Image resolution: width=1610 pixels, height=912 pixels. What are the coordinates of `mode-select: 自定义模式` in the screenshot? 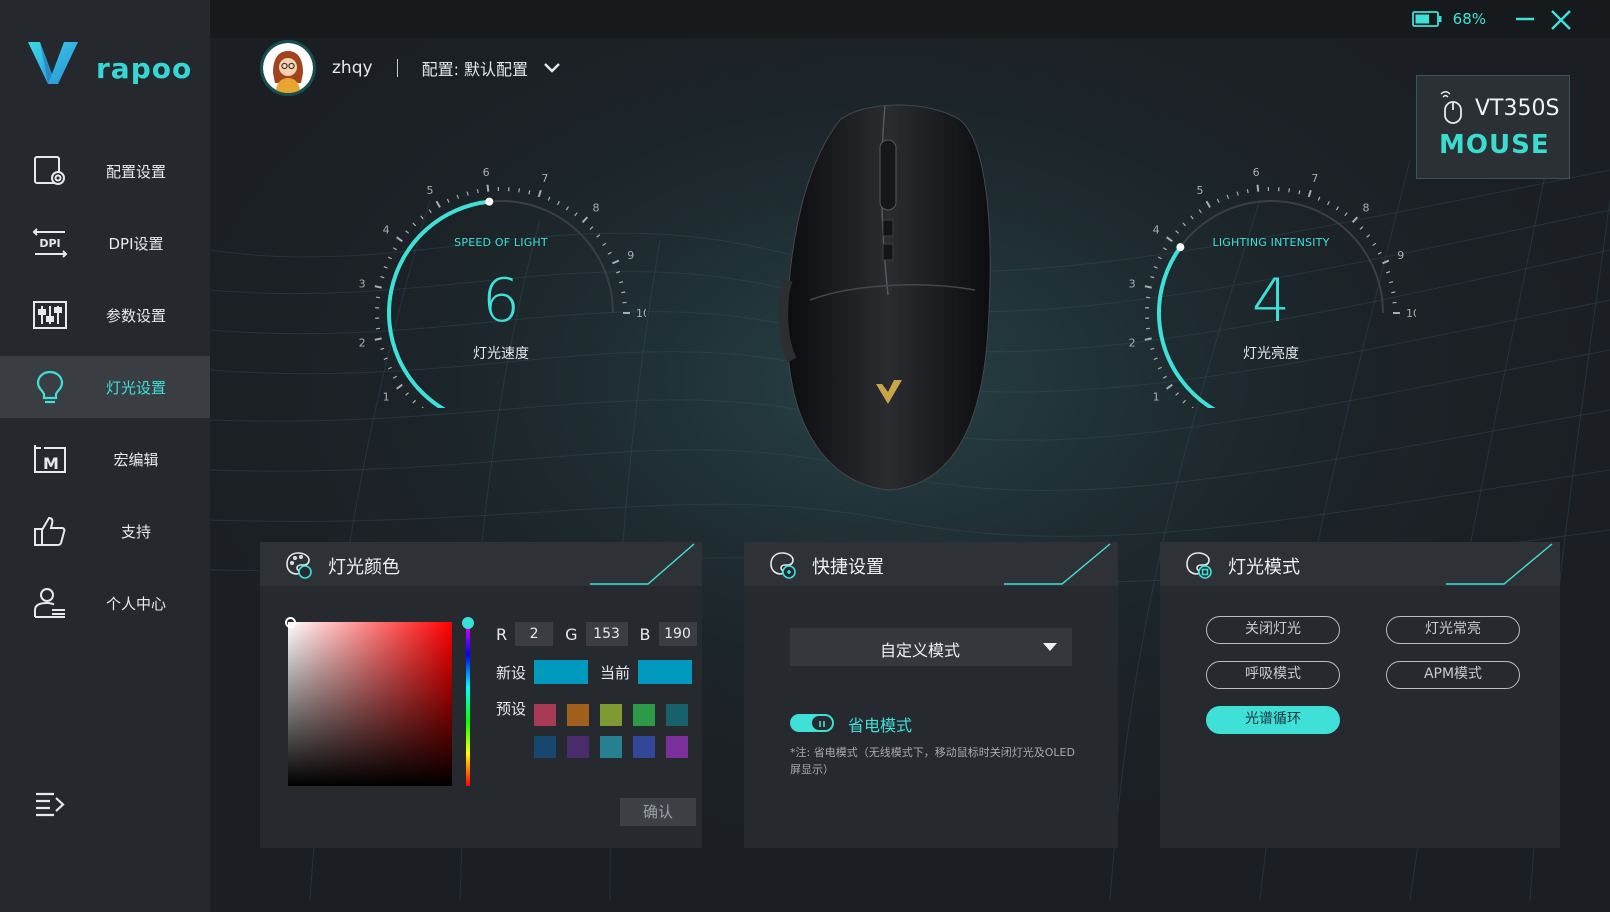 It's located at (931, 647).